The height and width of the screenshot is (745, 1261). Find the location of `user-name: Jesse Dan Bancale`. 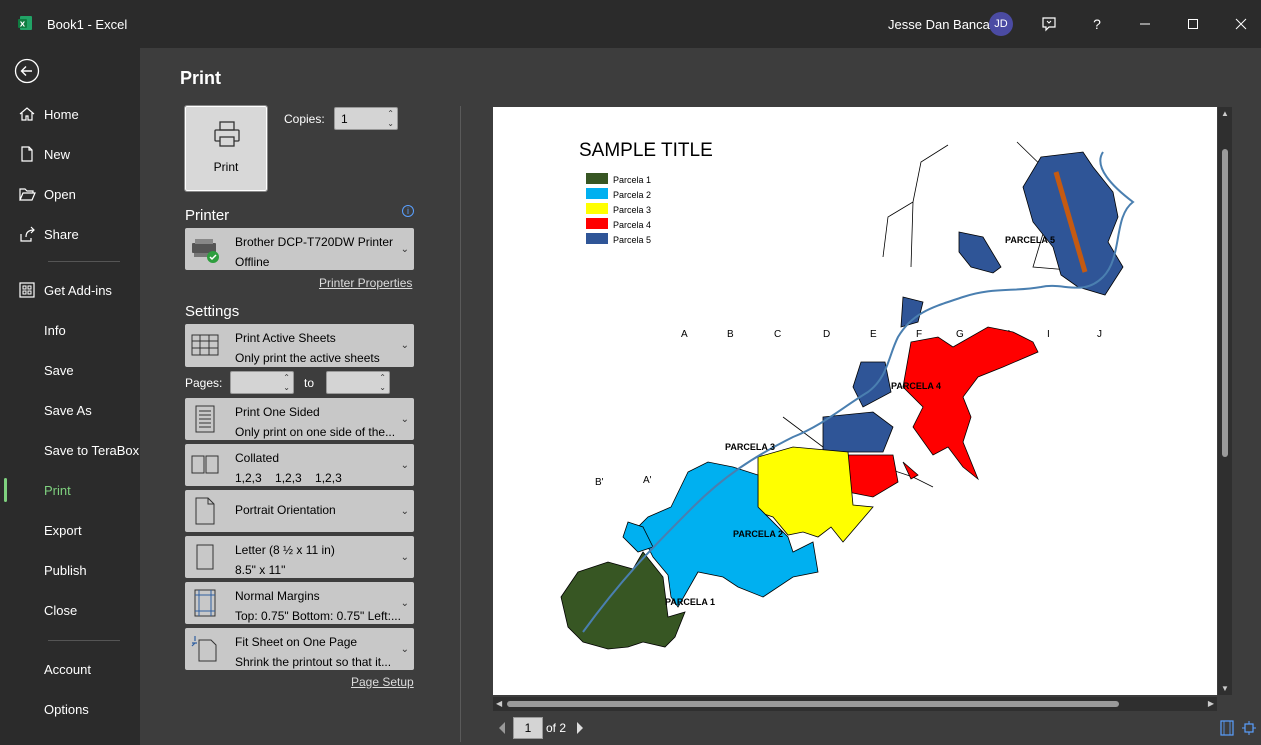

user-name: Jesse Dan Bancale is located at coordinates (944, 24).